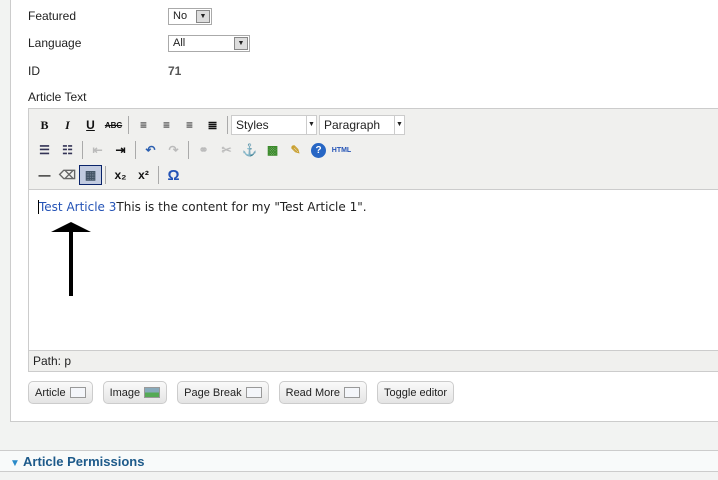 The width and height of the screenshot is (718, 480). Describe the element at coordinates (341, 150) in the screenshot. I see `html-source-button: HTML` at that location.